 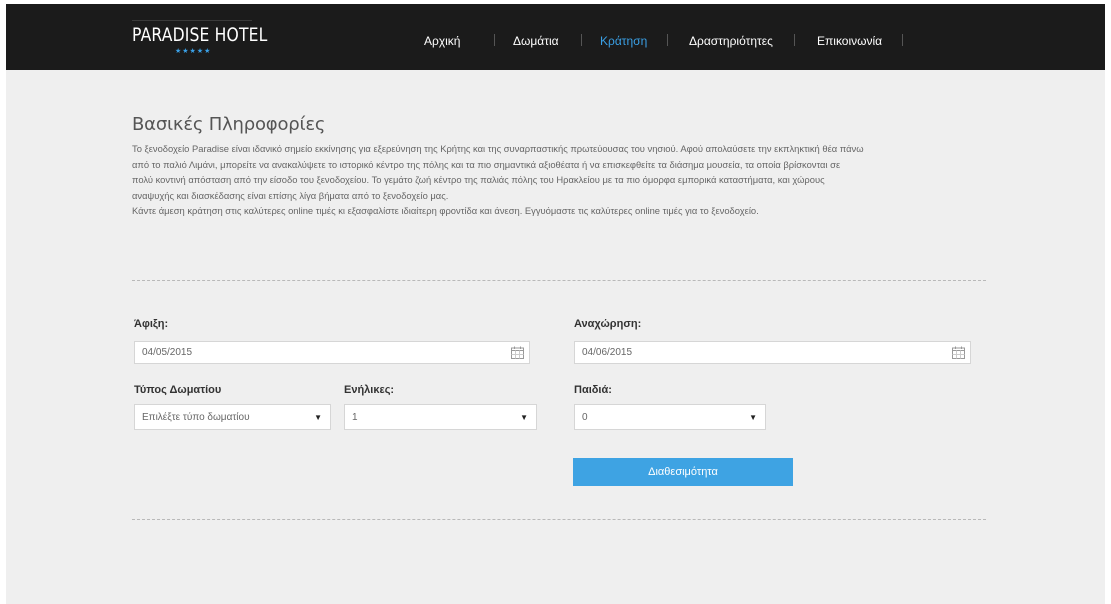 I want to click on room-type-label: Τύπος Δωματίου, so click(x=178, y=390).